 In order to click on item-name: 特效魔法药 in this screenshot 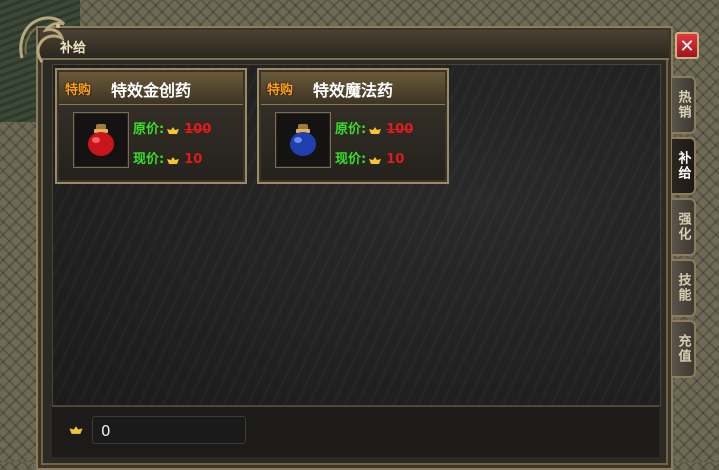, I will do `click(353, 90)`.